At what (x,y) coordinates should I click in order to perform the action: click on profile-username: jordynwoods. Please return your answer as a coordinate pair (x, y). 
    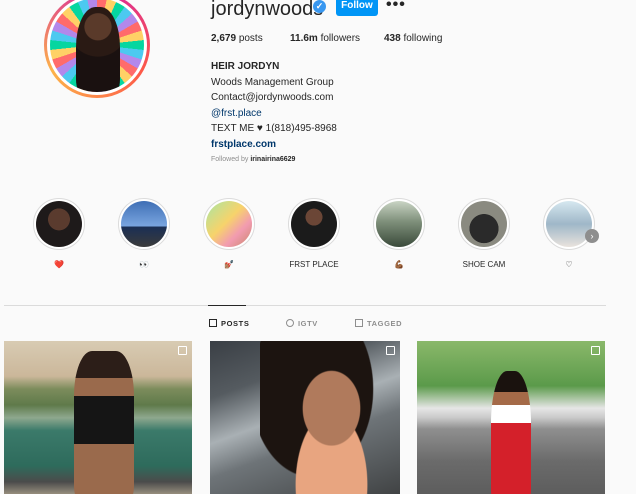
    Looking at the image, I should click on (267, 10).